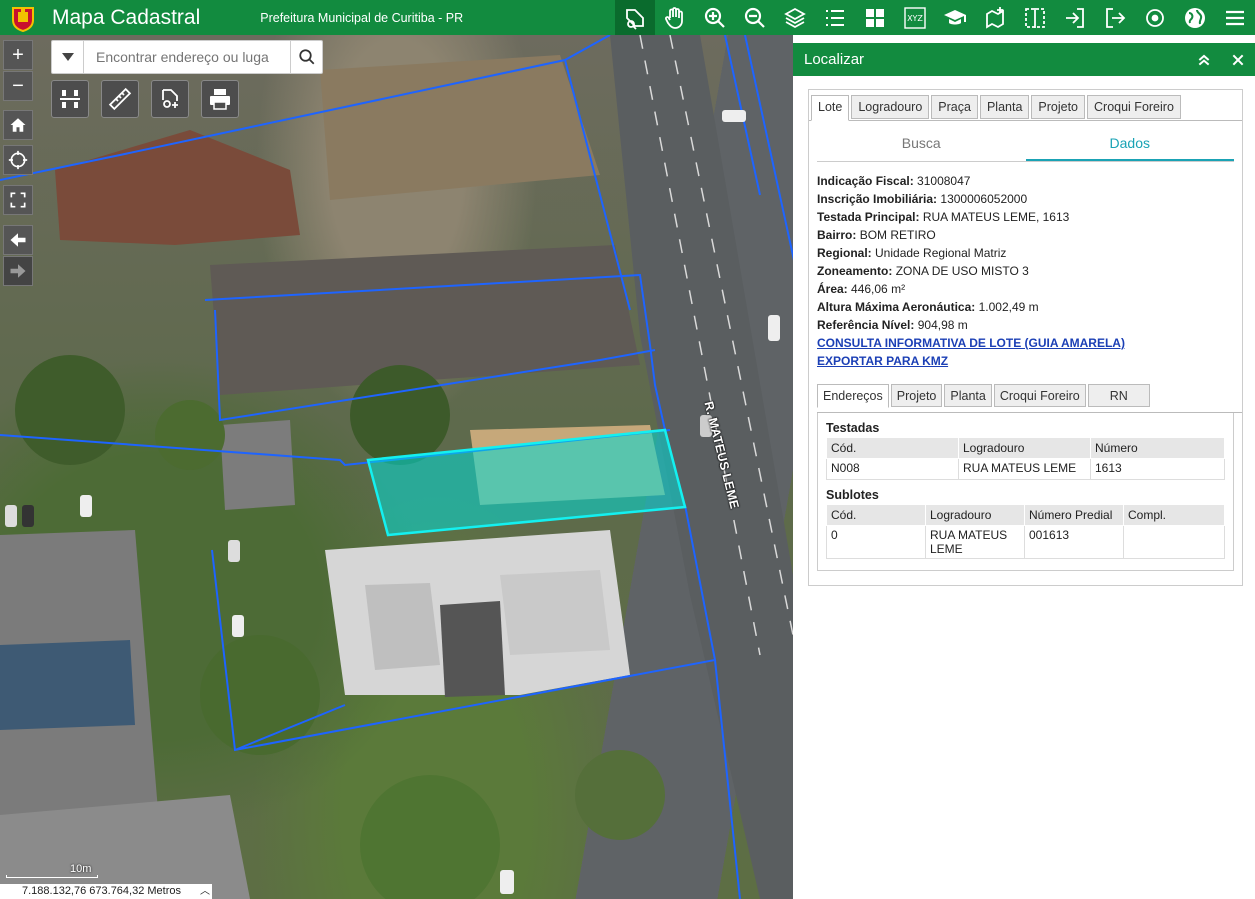  What do you see at coordinates (995, 17) in the screenshot?
I see `add-map-icon` at bounding box center [995, 17].